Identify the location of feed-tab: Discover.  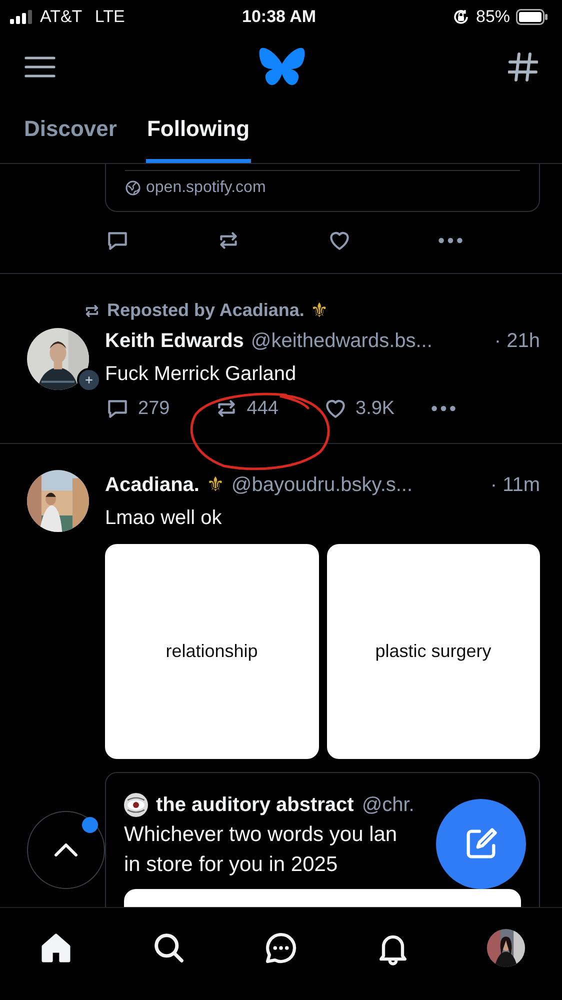
(70, 131).